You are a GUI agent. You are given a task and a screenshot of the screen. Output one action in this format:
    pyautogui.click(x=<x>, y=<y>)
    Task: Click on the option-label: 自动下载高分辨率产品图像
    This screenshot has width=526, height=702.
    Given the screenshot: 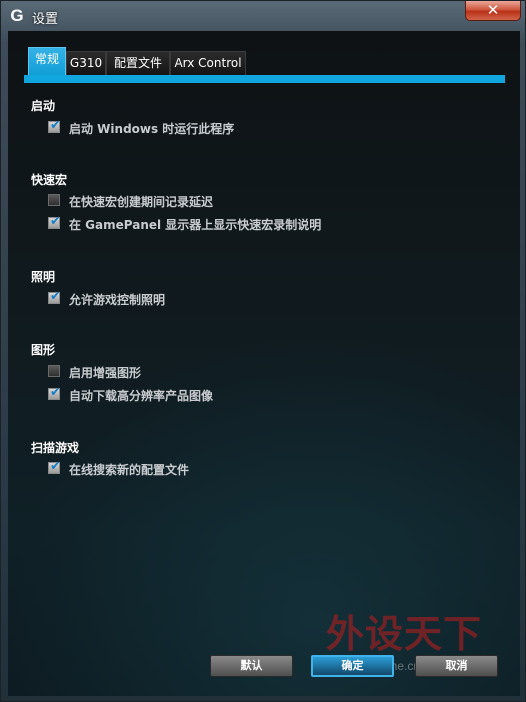 What is the action you would take?
    pyautogui.click(x=141, y=396)
    